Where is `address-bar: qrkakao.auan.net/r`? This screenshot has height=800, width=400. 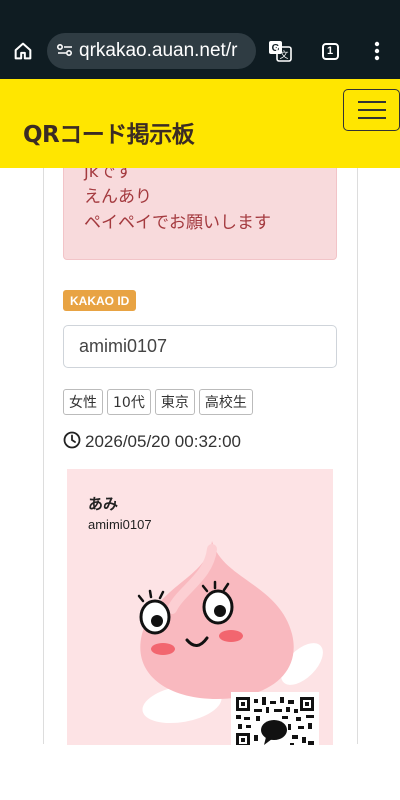
address-bar: qrkakao.auan.net/r is located at coordinates (151, 51).